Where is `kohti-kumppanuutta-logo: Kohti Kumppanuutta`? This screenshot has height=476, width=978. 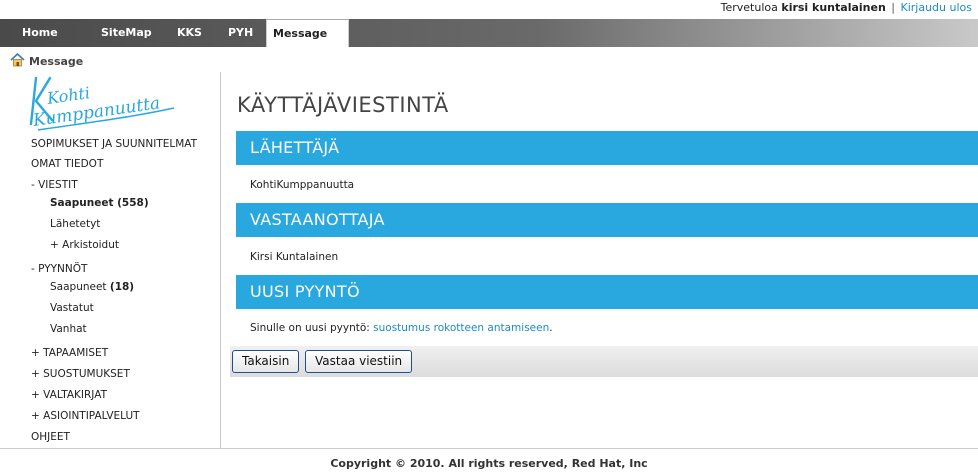
kohti-kumppanuutta-logo: Kohti Kumppanuutta is located at coordinates (103, 103).